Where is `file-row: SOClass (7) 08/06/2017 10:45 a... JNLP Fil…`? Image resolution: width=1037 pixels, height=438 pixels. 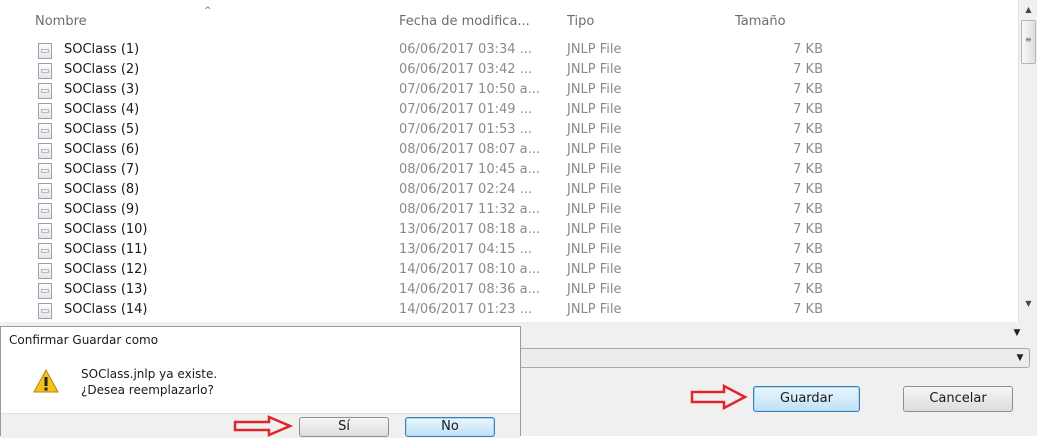
file-row: SOClass (7) 08/06/2017 10:45 a... JNLP Fil… is located at coordinates (509, 171).